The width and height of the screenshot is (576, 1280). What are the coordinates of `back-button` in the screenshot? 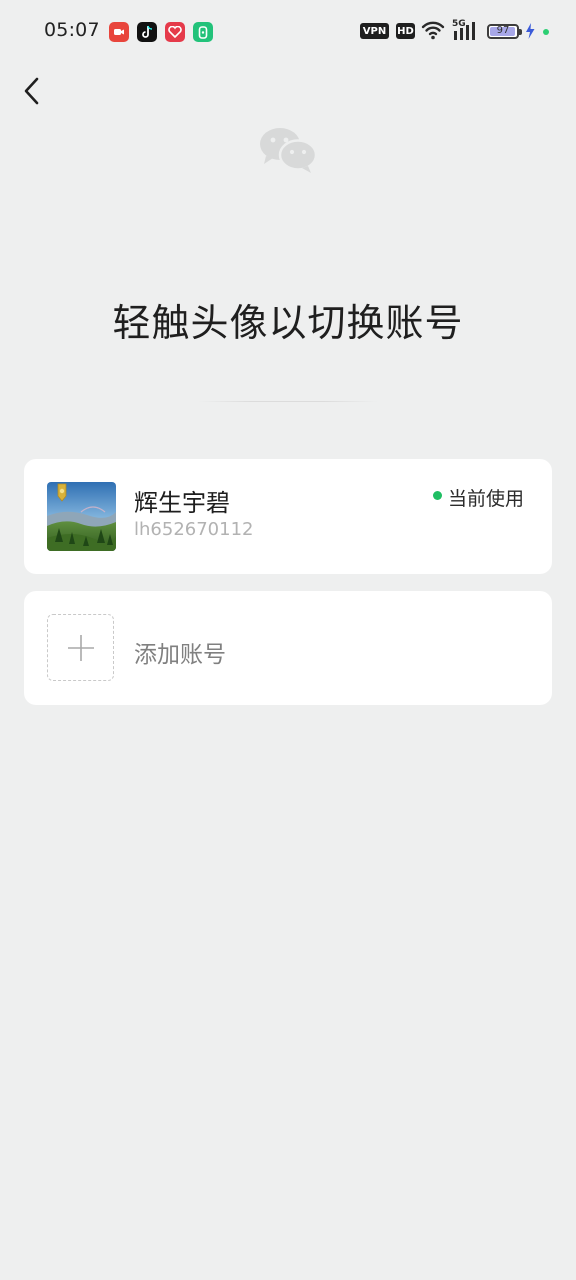 It's located at (32, 91).